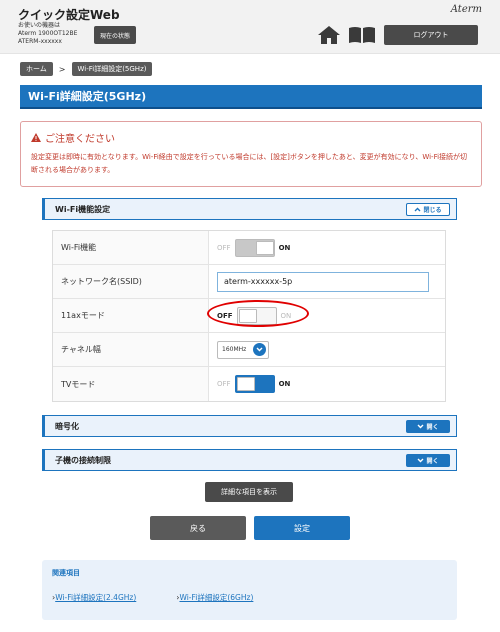  Describe the element at coordinates (115, 35) in the screenshot. I see `status-button: 現在の状態` at that location.